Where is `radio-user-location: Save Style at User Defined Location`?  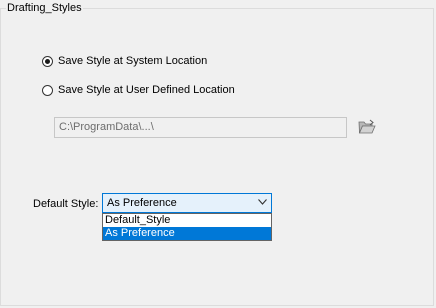
radio-user-location: Save Style at User Defined Location is located at coordinates (138, 90).